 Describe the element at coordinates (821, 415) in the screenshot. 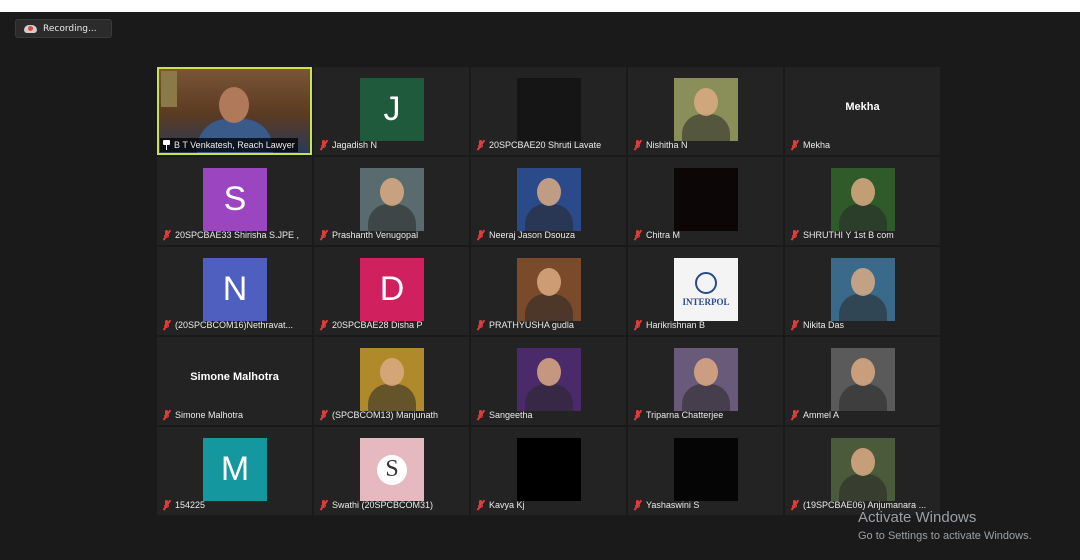

I see `participant-name: Ammel A` at that location.